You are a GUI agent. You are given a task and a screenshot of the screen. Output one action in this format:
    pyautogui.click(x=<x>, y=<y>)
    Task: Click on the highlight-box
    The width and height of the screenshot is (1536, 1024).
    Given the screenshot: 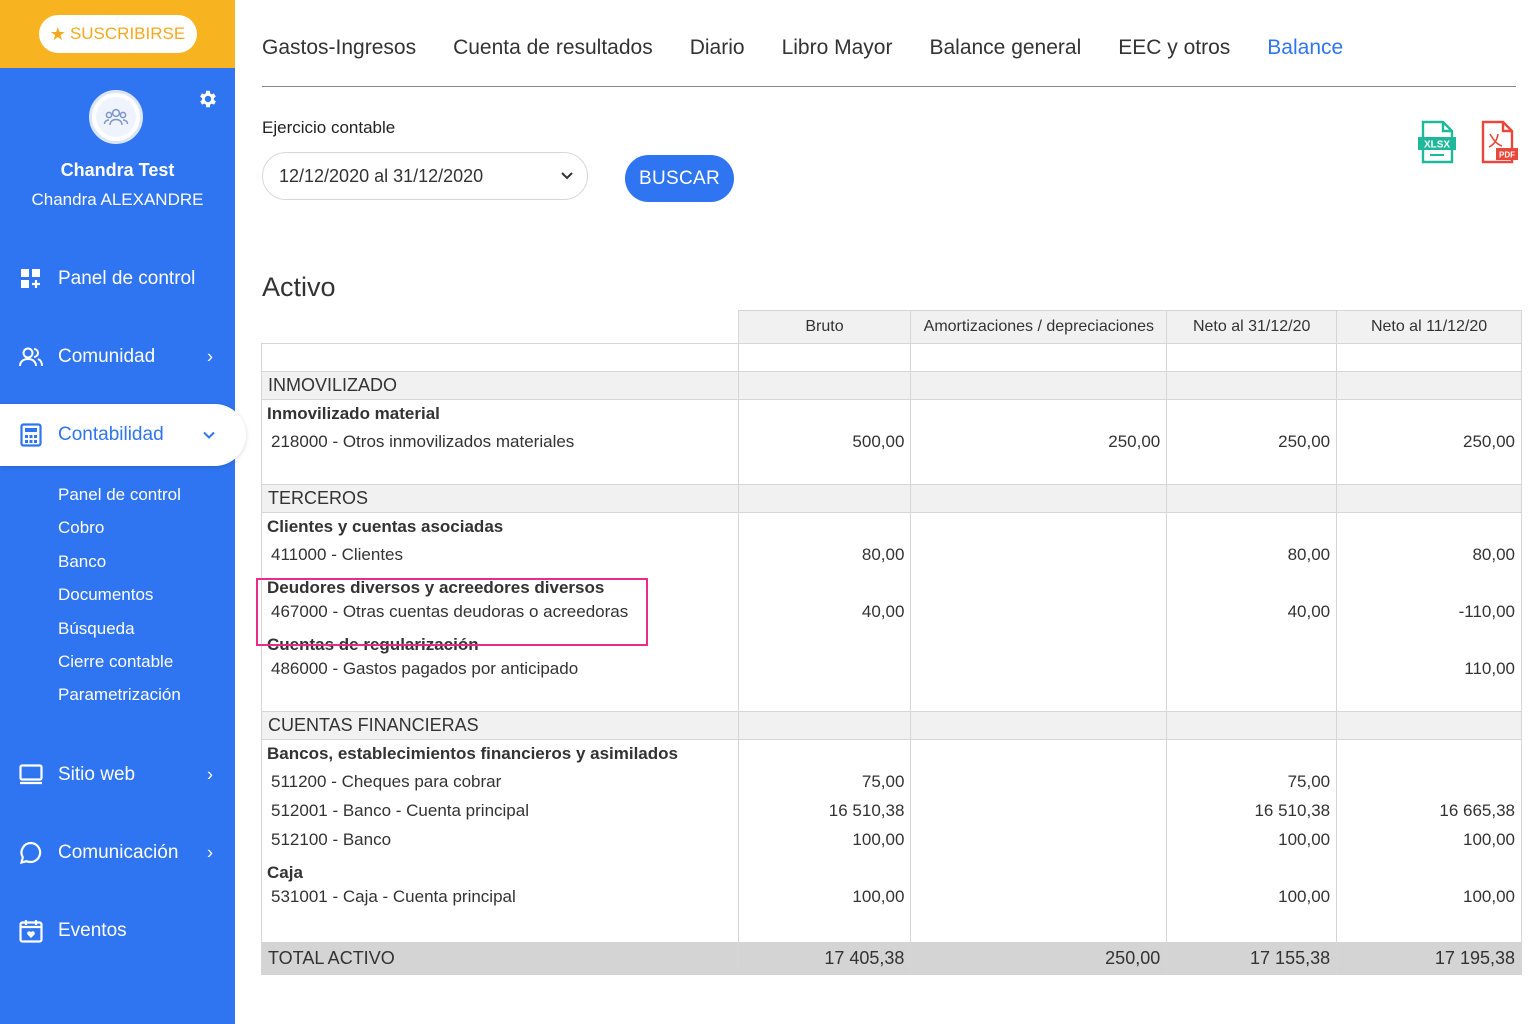 What is the action you would take?
    pyautogui.click(x=452, y=612)
    